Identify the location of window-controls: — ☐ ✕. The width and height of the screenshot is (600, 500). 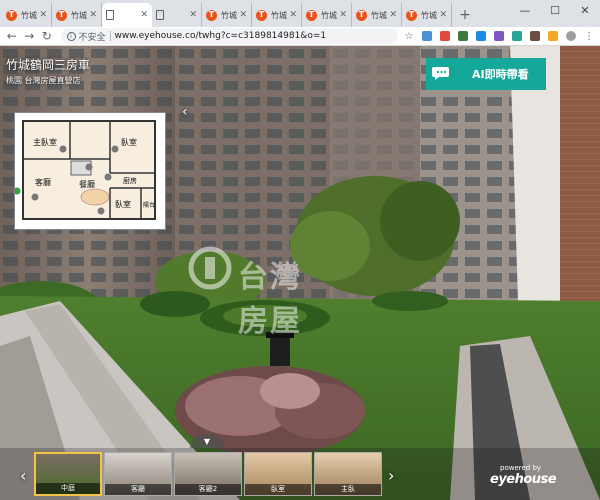
(555, 10).